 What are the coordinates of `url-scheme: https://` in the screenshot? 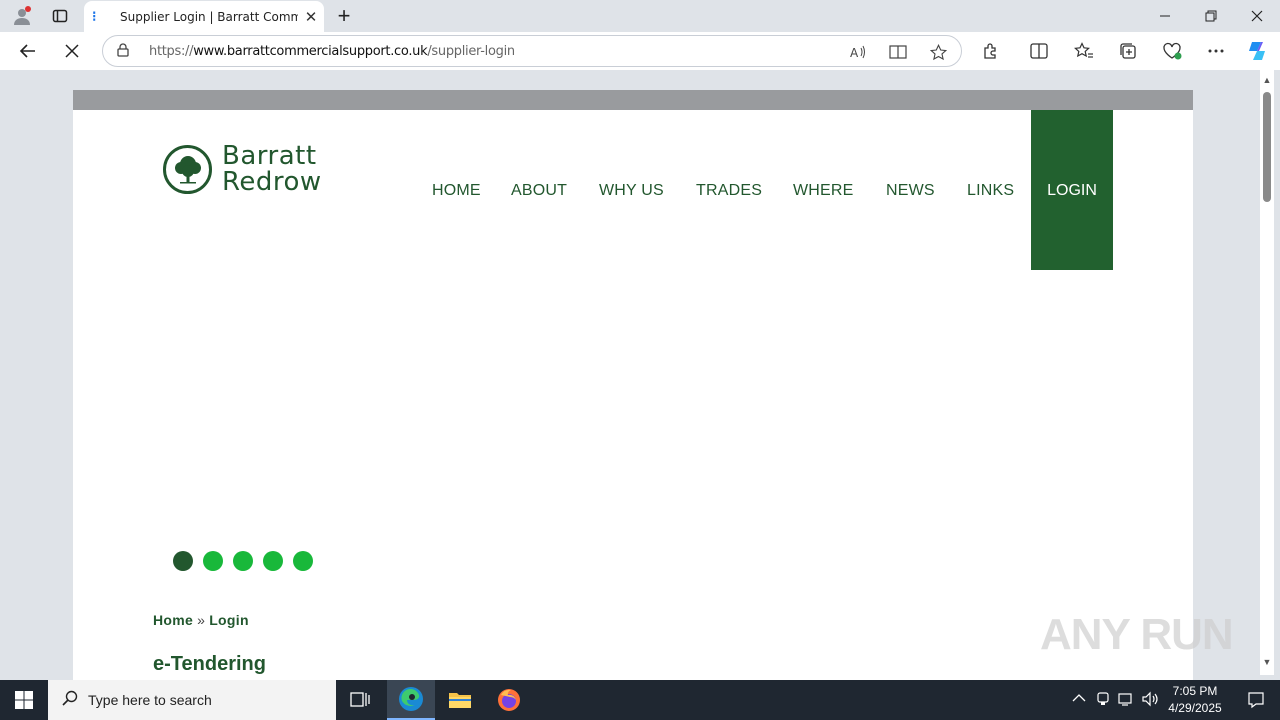 It's located at (171, 51).